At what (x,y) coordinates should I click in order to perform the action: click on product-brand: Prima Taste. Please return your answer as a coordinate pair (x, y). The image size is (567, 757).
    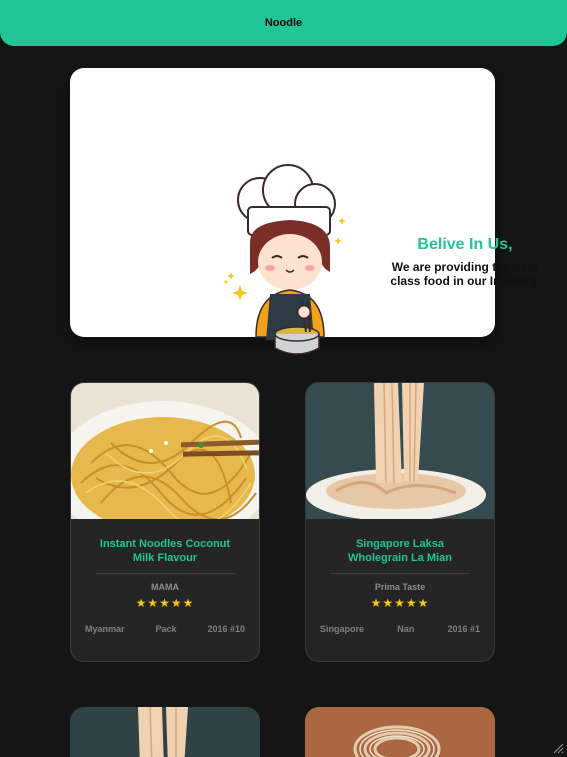
    Looking at the image, I should click on (400, 587).